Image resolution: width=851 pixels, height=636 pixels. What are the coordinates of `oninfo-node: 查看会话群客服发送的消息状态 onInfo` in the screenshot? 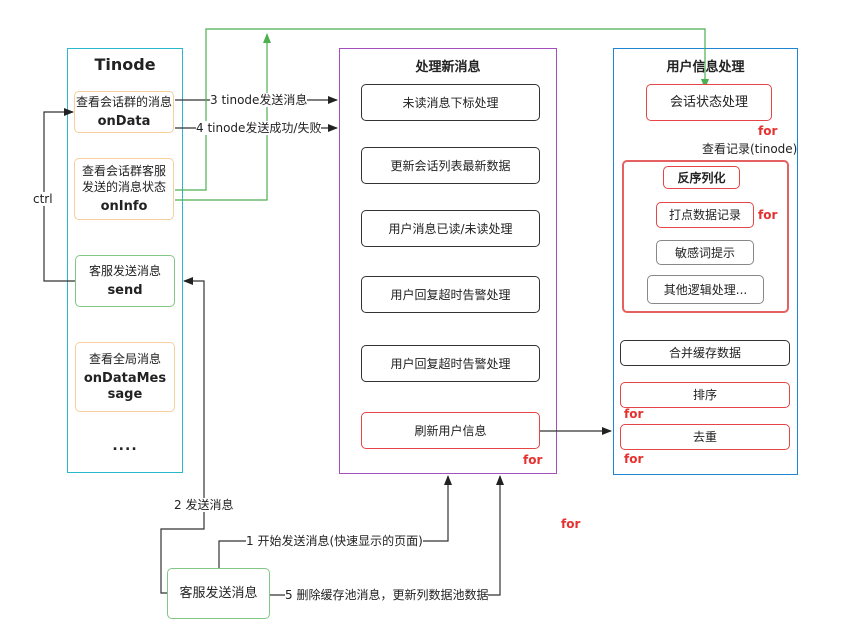 It's located at (124, 189).